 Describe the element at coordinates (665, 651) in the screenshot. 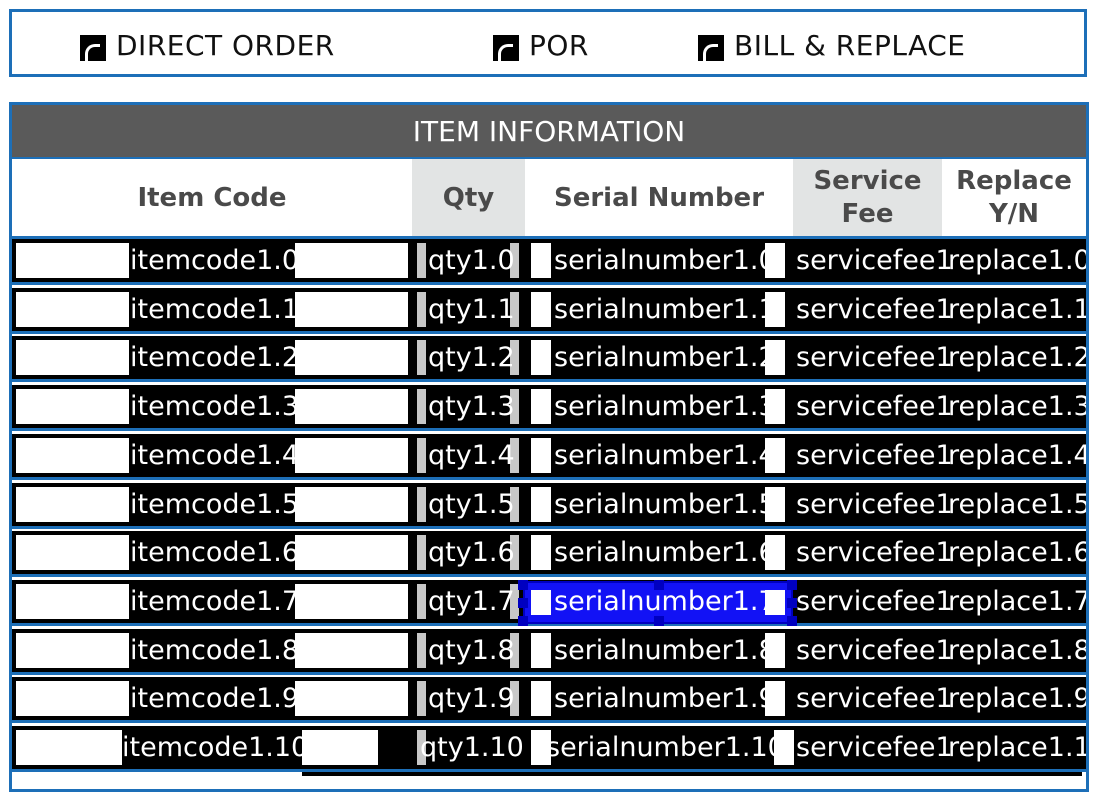

I see `serial-number-cell: serialnumber1.8` at that location.